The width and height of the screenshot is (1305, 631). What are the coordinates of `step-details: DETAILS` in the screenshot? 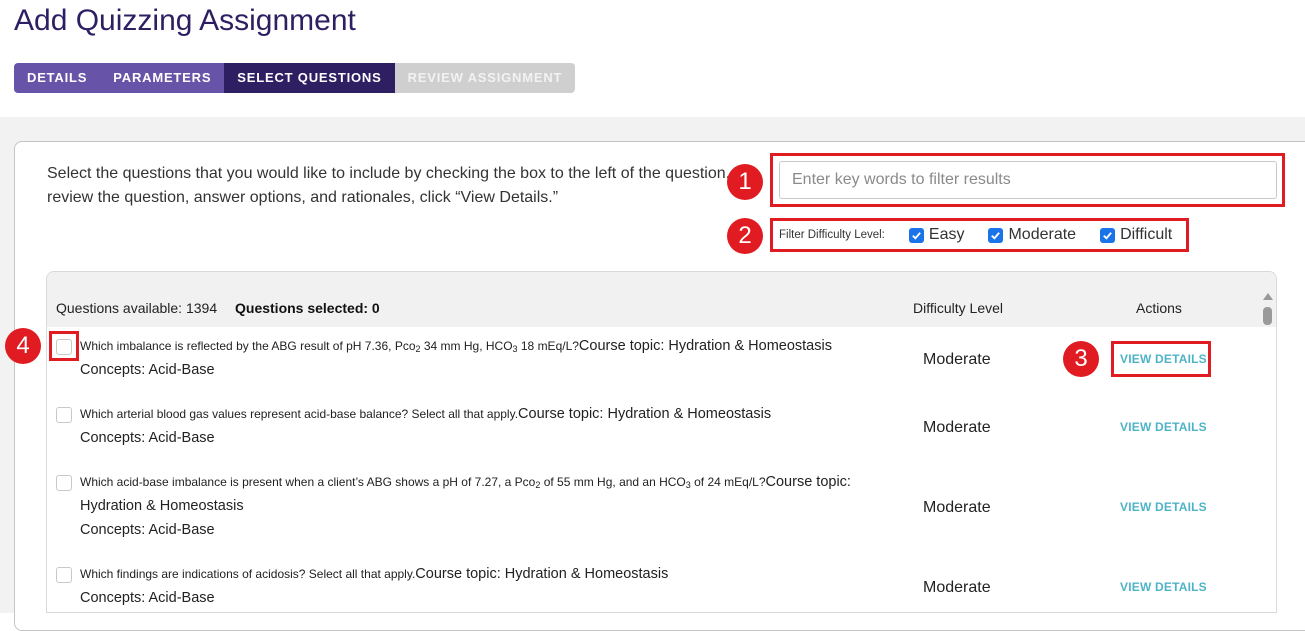 It's located at (57, 78).